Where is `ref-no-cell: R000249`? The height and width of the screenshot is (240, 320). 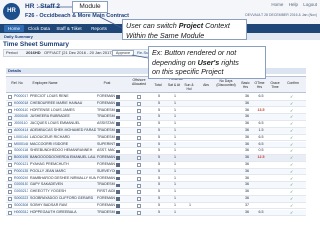 ref-no-cell: R000249 is located at coordinates (21, 179).